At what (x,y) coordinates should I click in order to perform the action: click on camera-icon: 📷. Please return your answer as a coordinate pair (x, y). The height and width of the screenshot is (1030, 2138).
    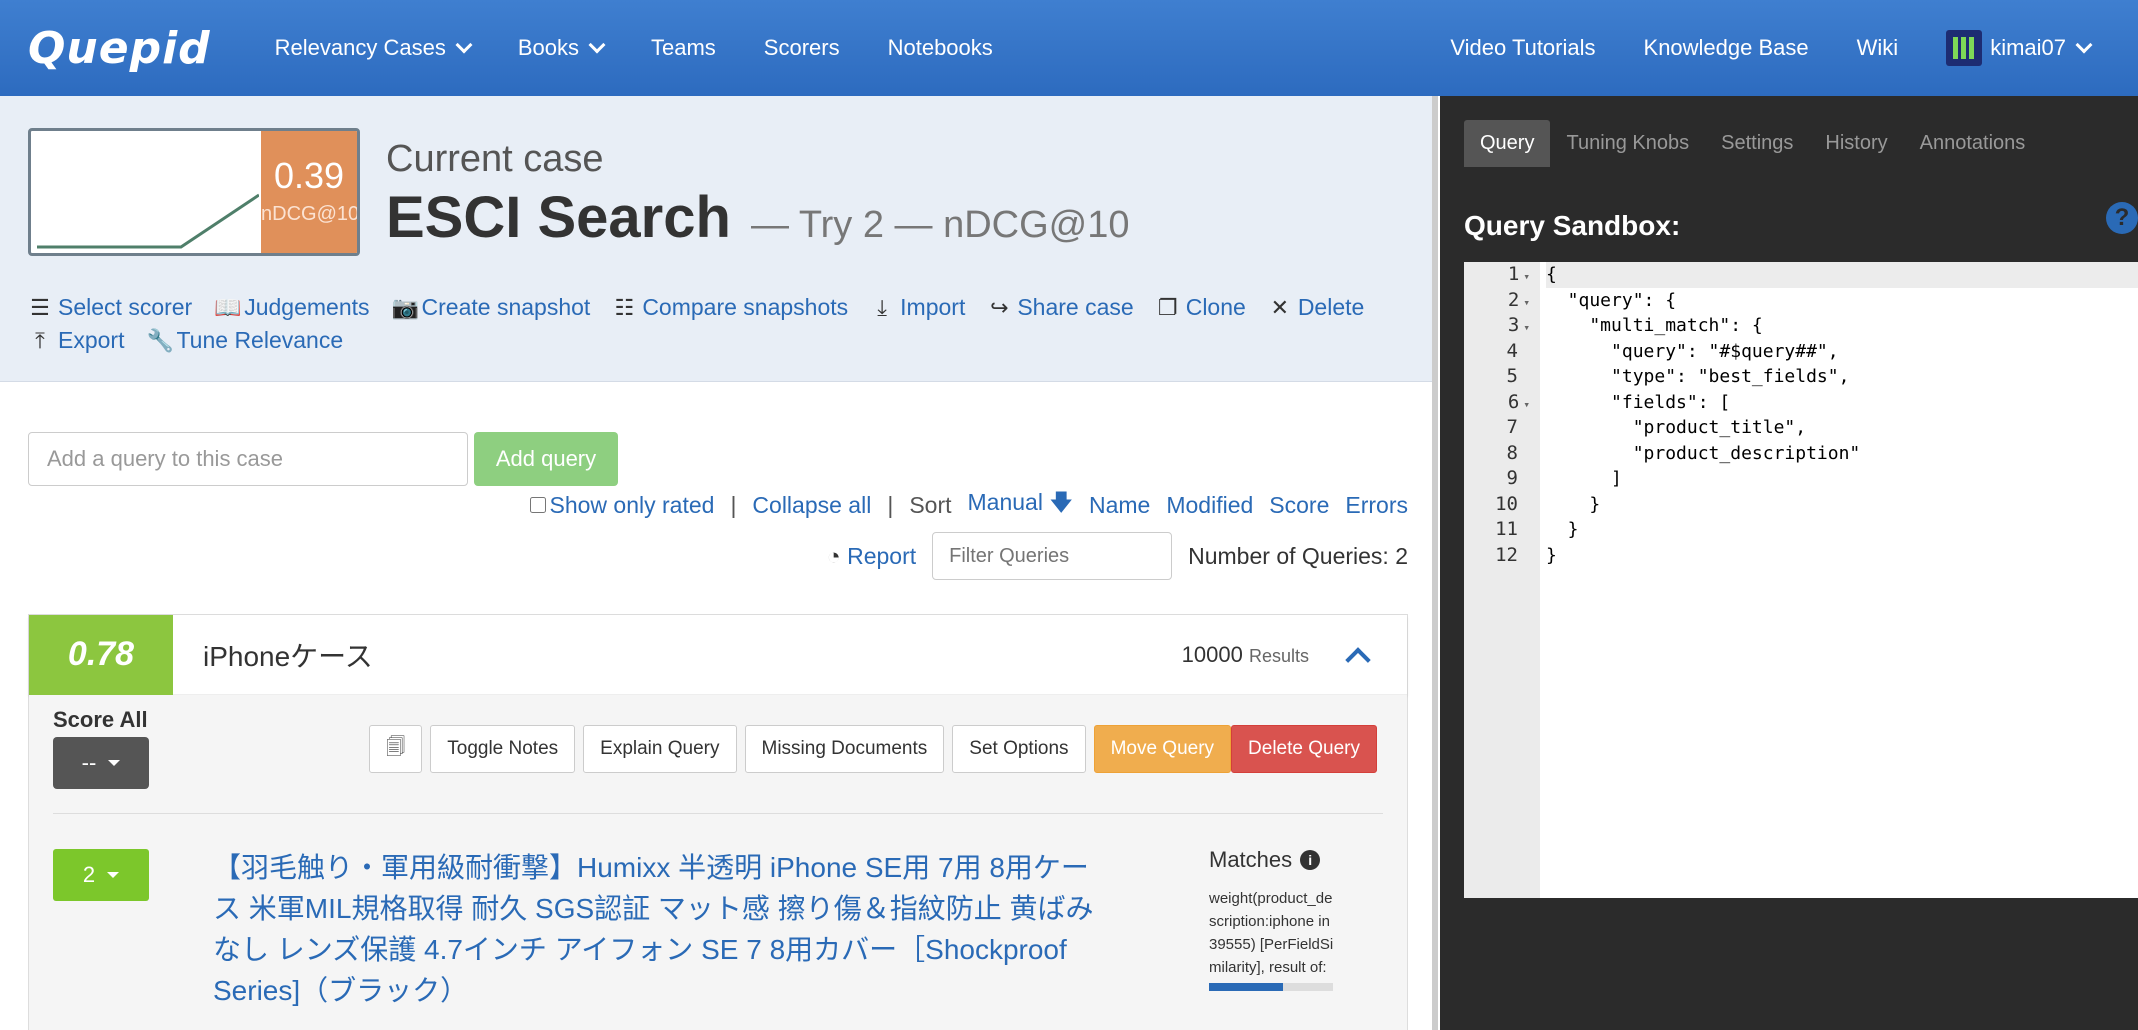
    Looking at the image, I should click on (405, 307).